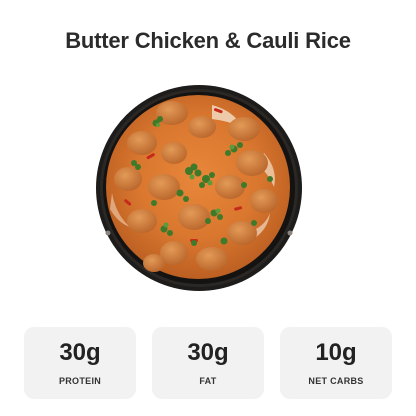  What do you see at coordinates (208, 352) in the screenshot?
I see `fat-value: 30g` at bounding box center [208, 352].